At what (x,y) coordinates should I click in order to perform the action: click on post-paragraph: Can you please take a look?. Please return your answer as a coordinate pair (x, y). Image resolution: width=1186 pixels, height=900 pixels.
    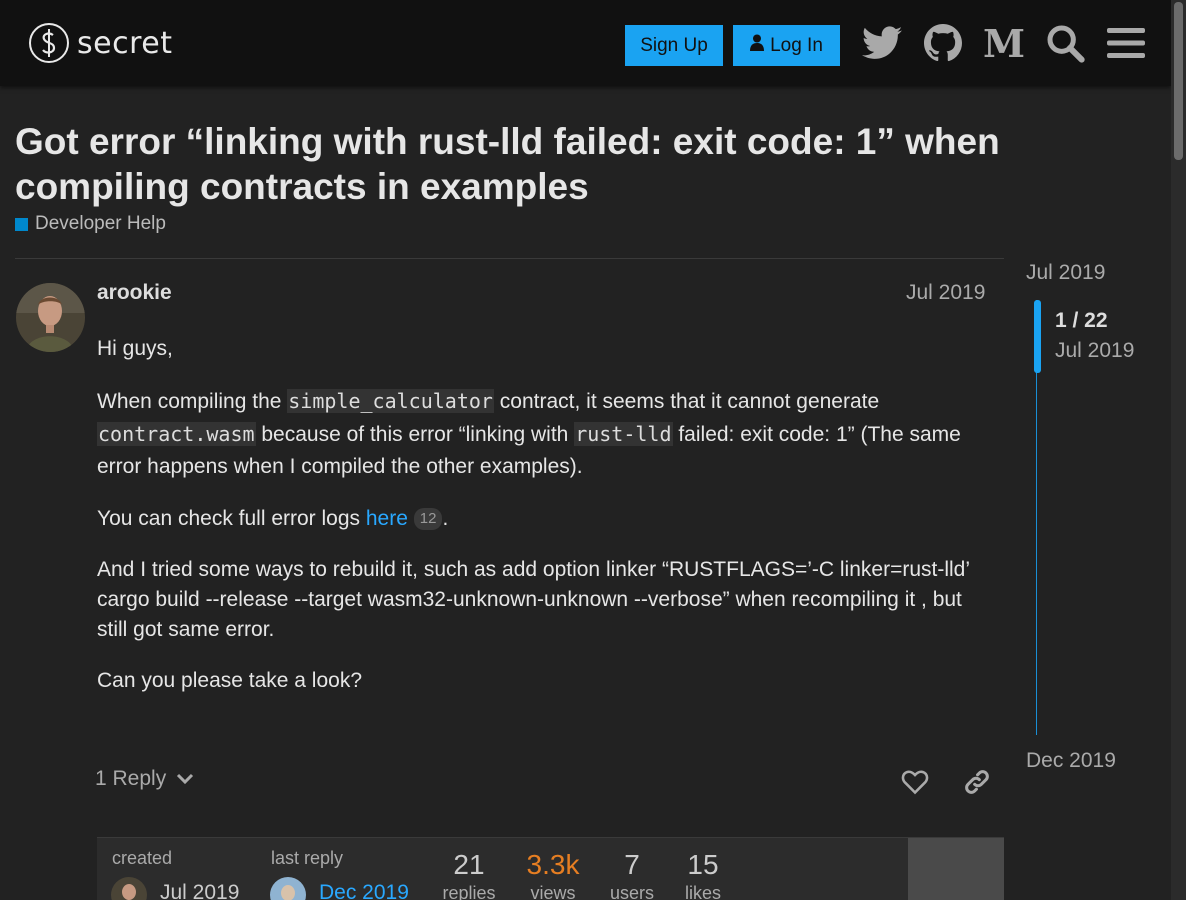
    Looking at the image, I should click on (230, 680).